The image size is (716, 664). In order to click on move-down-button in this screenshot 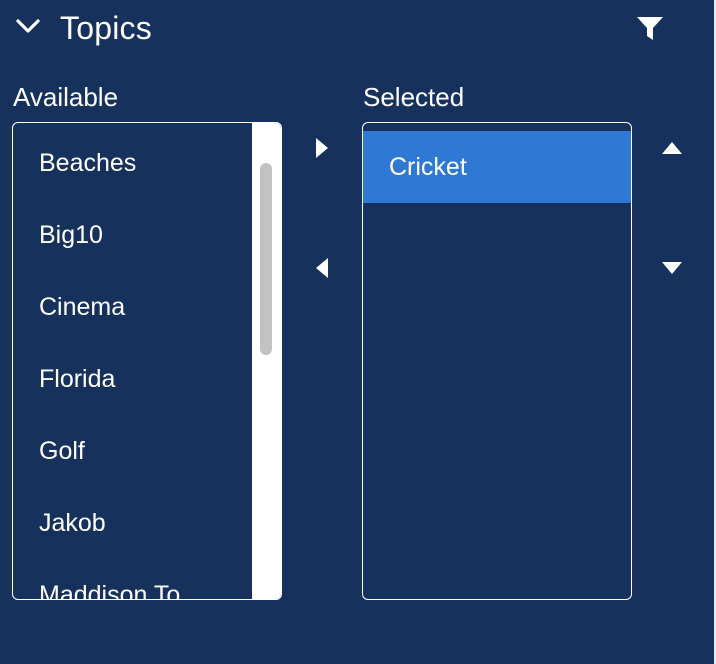, I will do `click(672, 268)`.